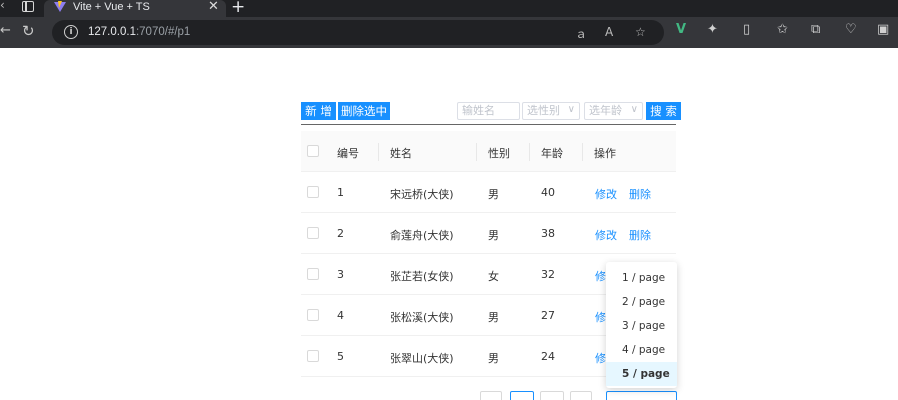 Image resolution: width=898 pixels, height=400 pixels. I want to click on row-name: 张翠山(大侠), so click(422, 358).